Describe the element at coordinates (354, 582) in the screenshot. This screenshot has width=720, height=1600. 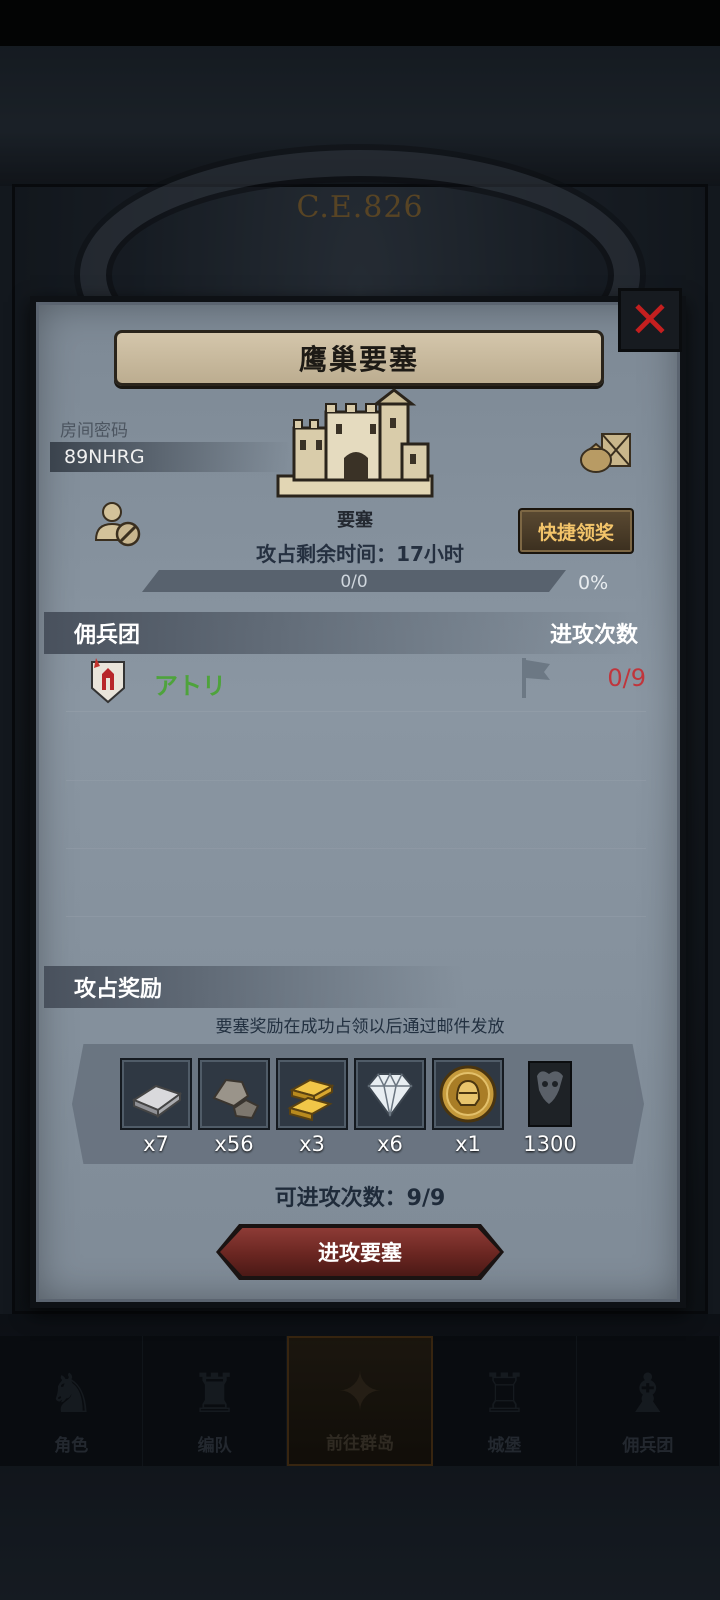
I see `progress-text: 0/0` at that location.